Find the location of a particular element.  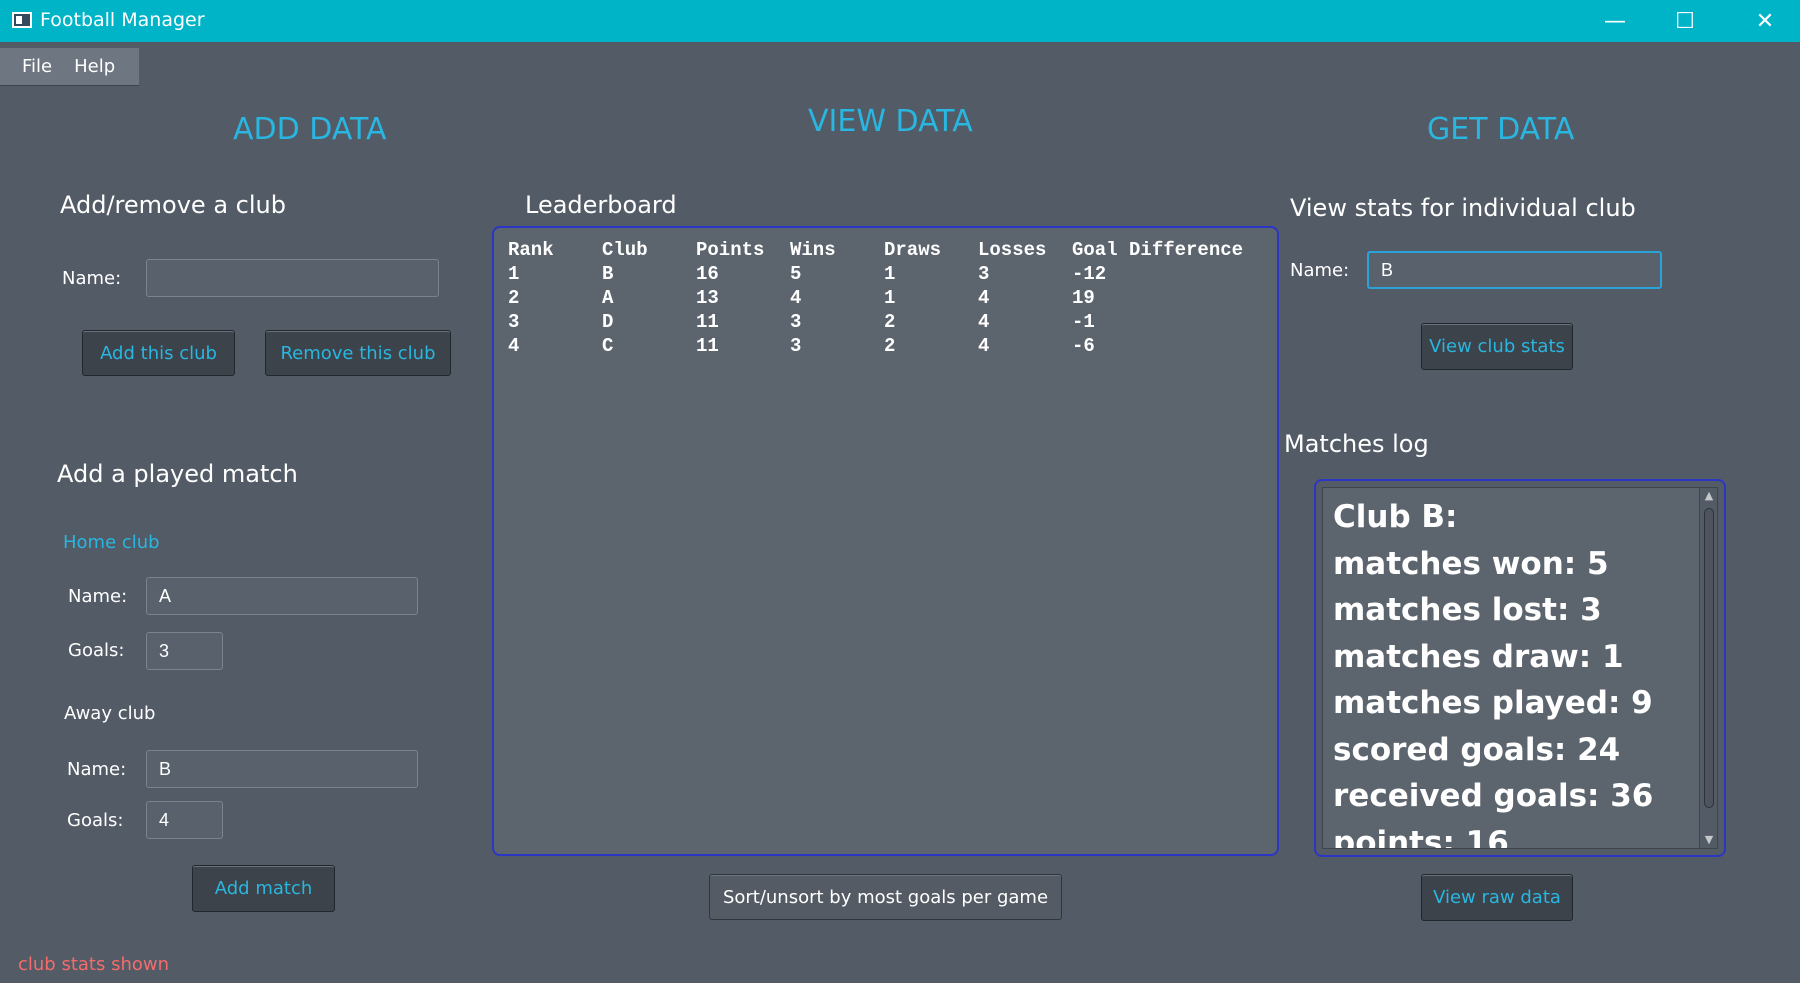

stats-name-input is located at coordinates (1514, 270).